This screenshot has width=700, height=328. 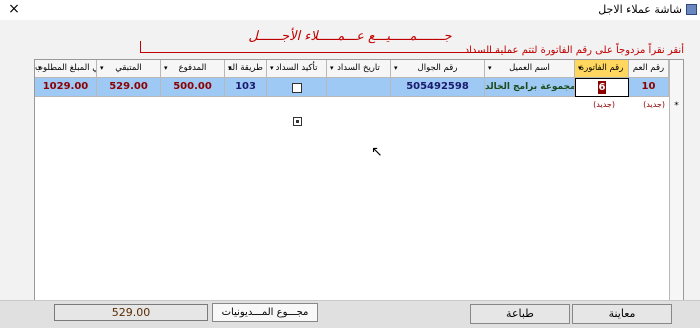 I want to click on col-header-payment-date: ▾ تاريخ السداد, so click(x=359, y=69).